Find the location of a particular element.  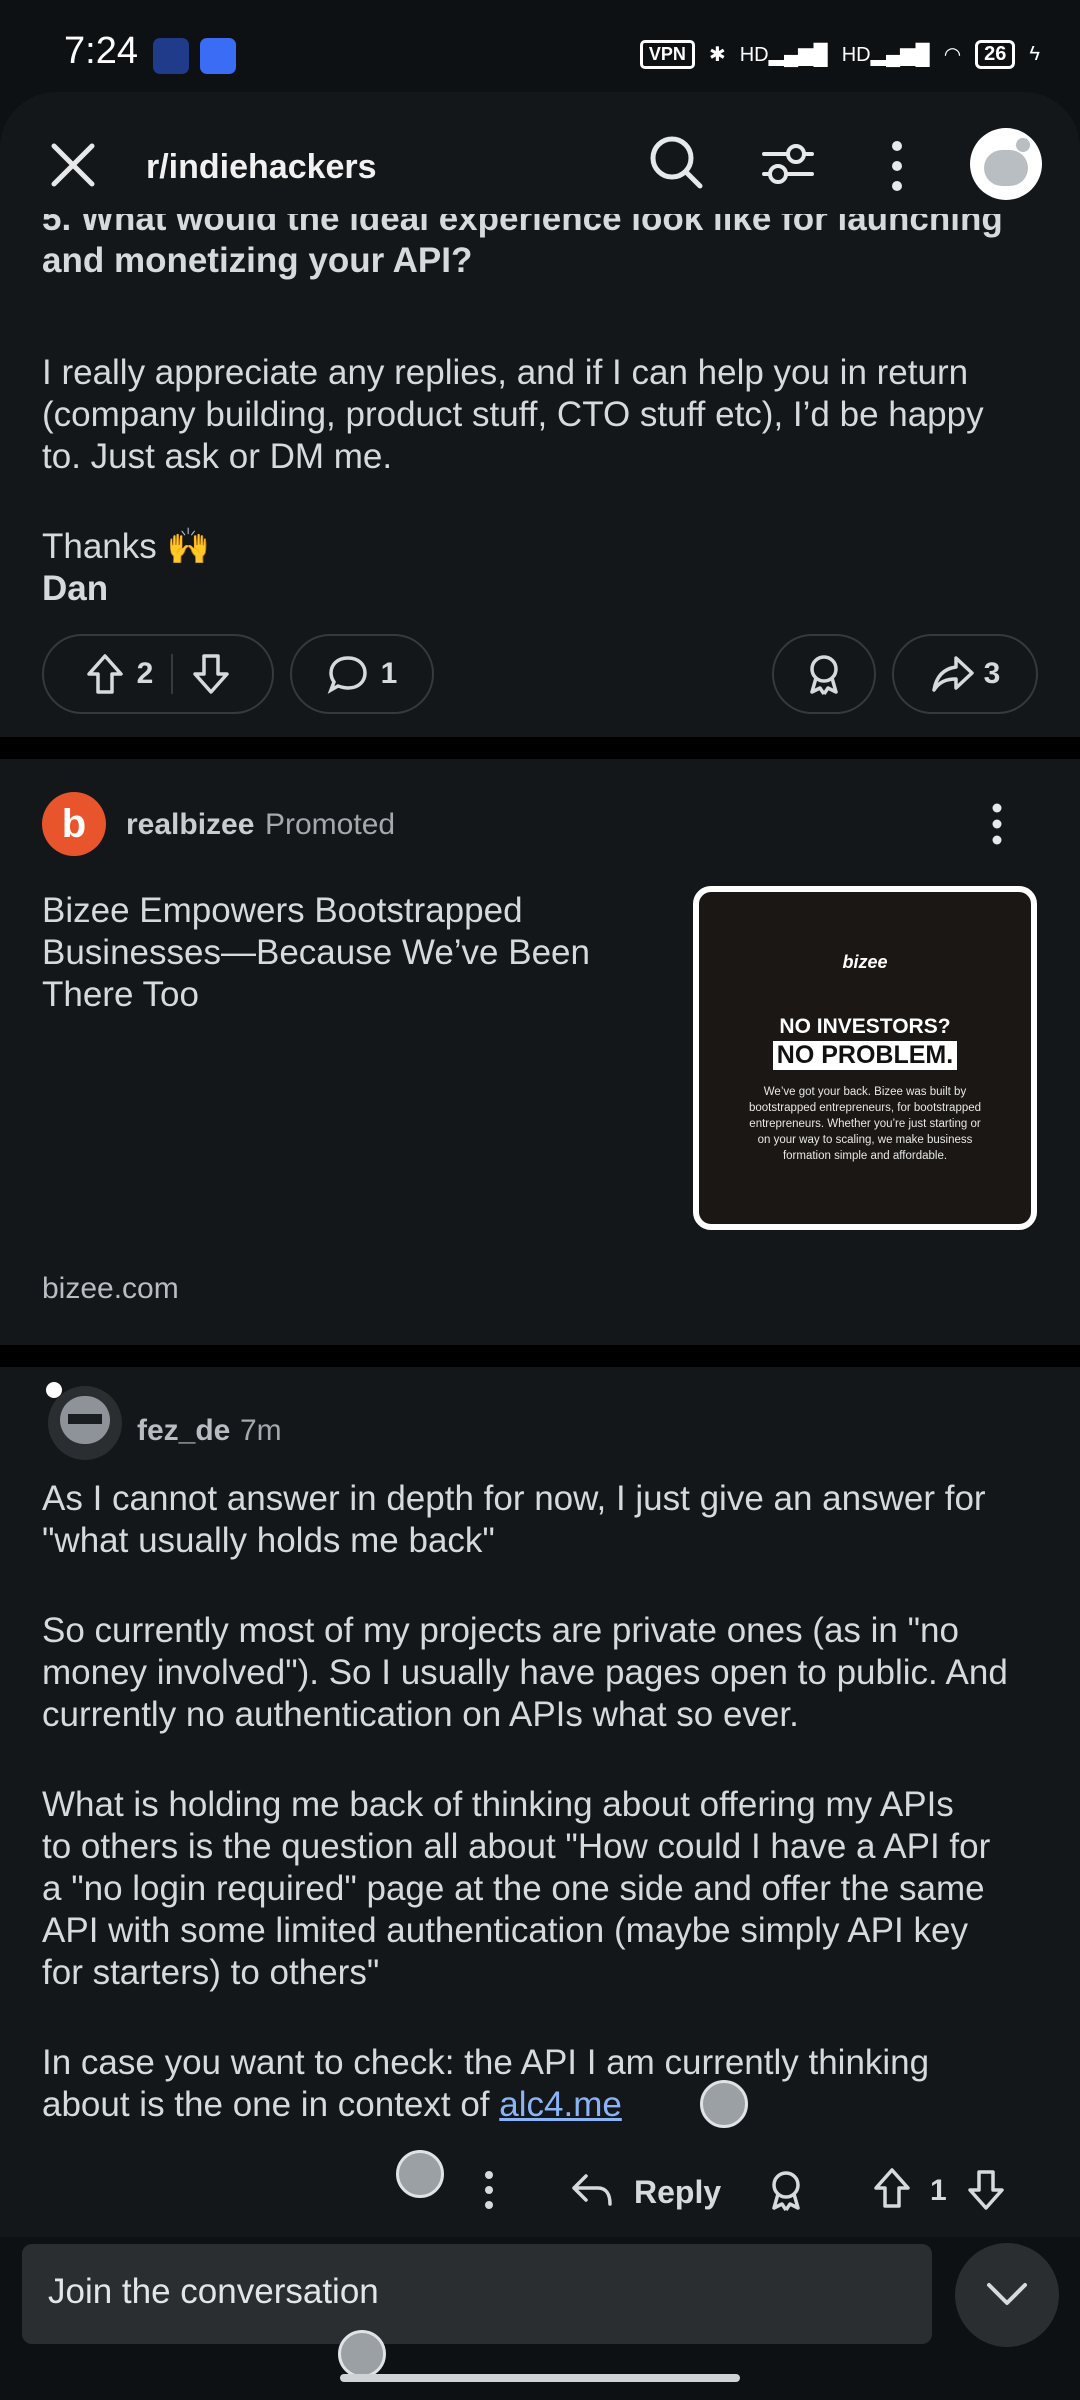

composer-placeholder: Join the conversation is located at coordinates (213, 2291).